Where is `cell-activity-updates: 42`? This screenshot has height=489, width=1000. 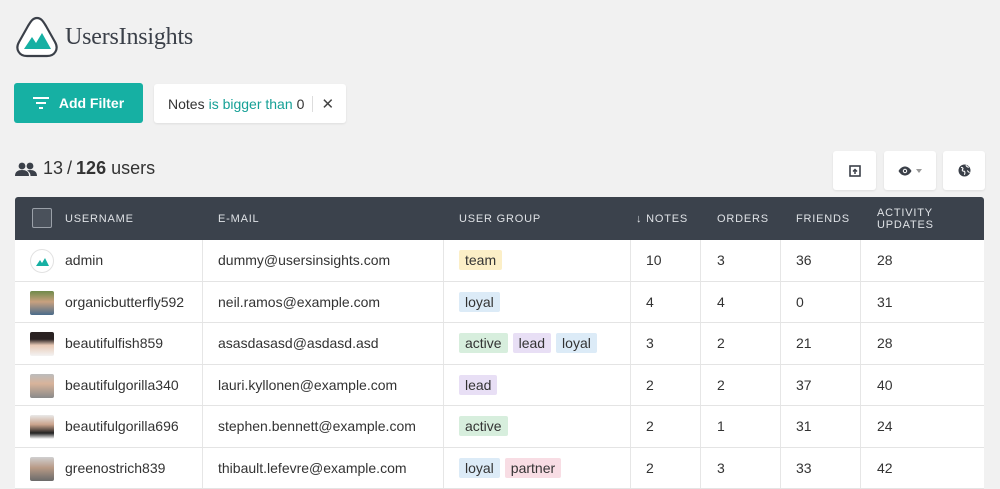 cell-activity-updates: 42 is located at coordinates (885, 468).